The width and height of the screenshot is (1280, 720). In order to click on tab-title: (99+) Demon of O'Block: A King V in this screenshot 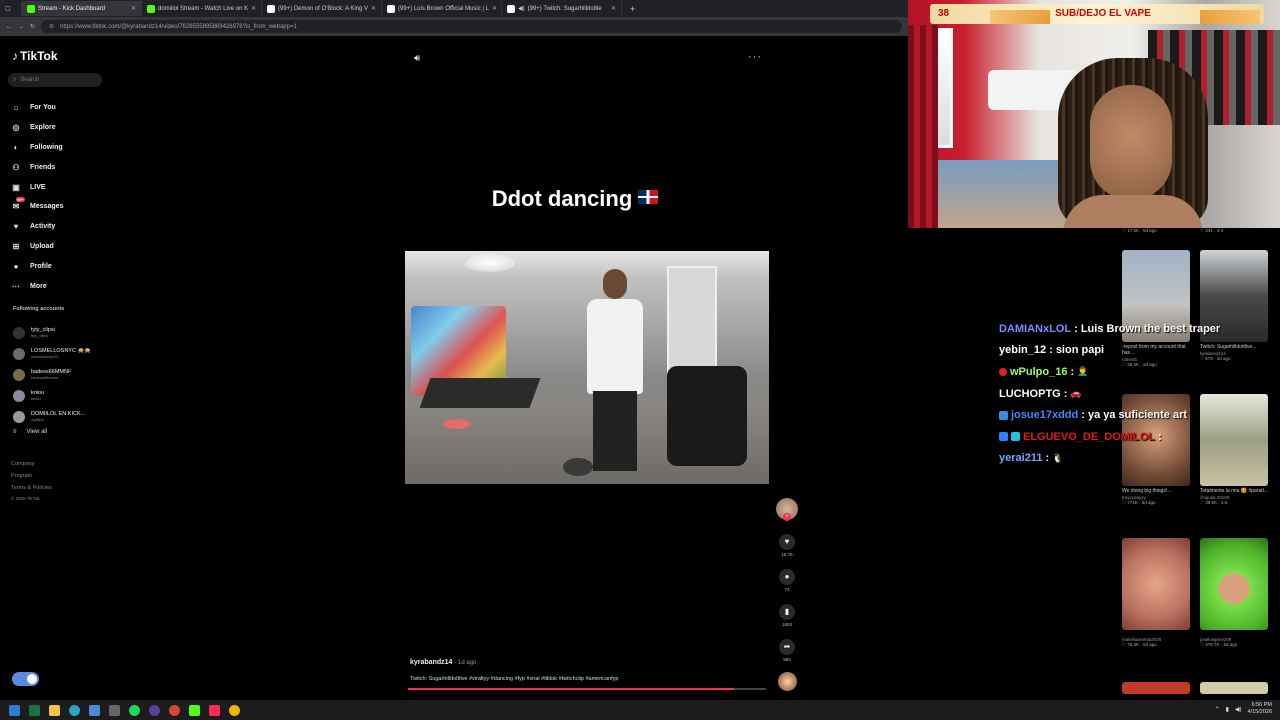, I will do `click(323, 8)`.